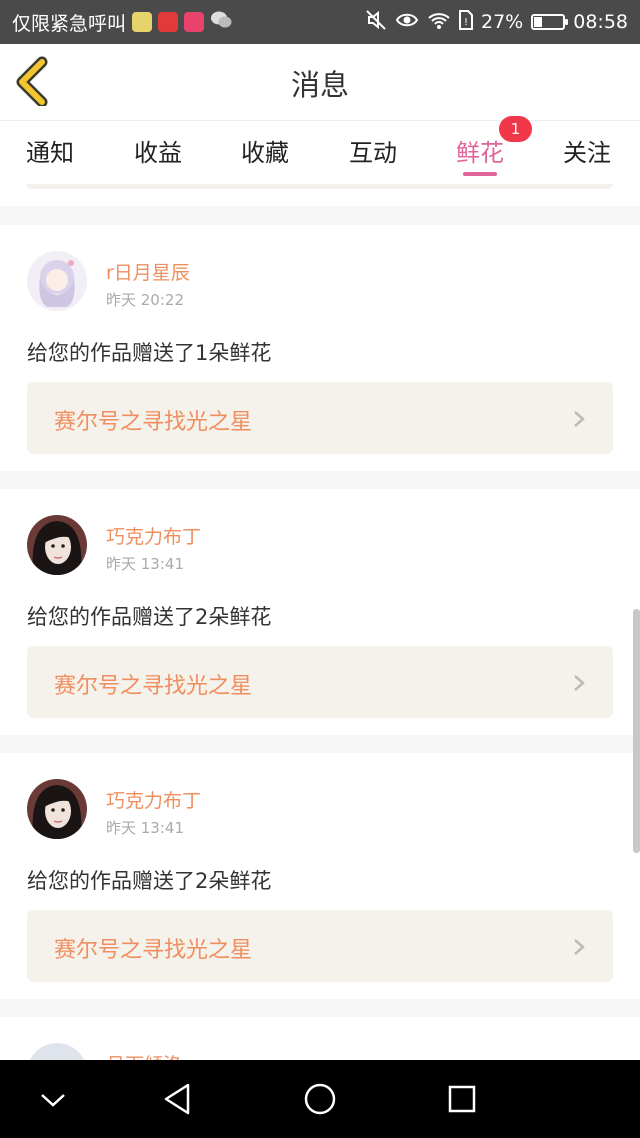 This screenshot has width=640, height=1138. I want to click on tab-favorites: 收藏, so click(265, 150).